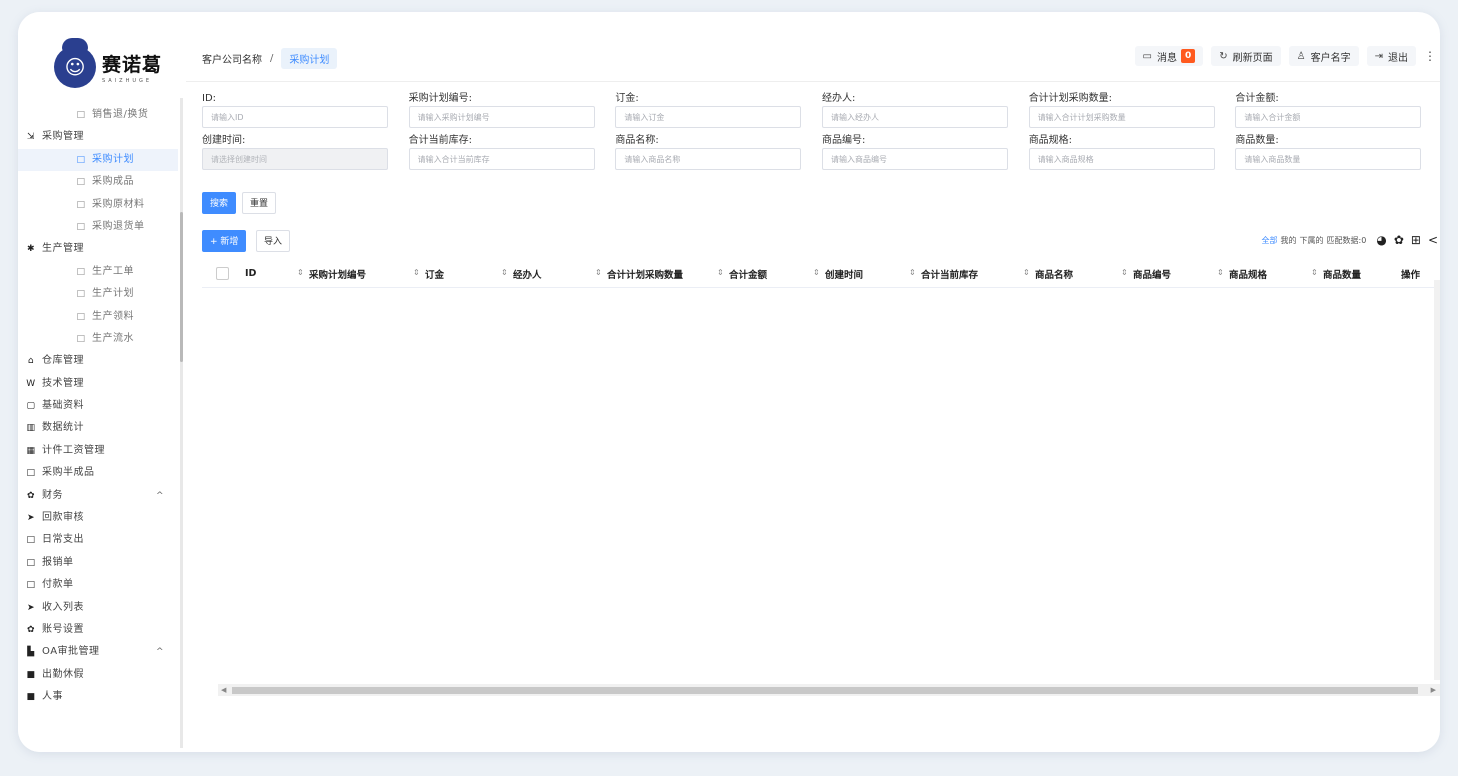 This screenshot has width=1458, height=776. What do you see at coordinates (232, 58) in the screenshot?
I see `breadcrumb-company: 客户公司名称` at bounding box center [232, 58].